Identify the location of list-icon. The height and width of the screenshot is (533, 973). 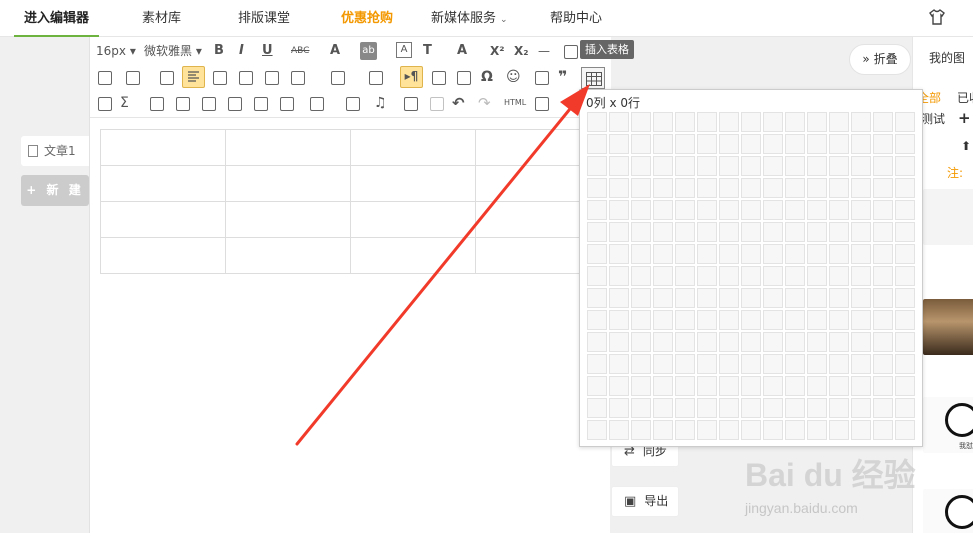
(375, 77).